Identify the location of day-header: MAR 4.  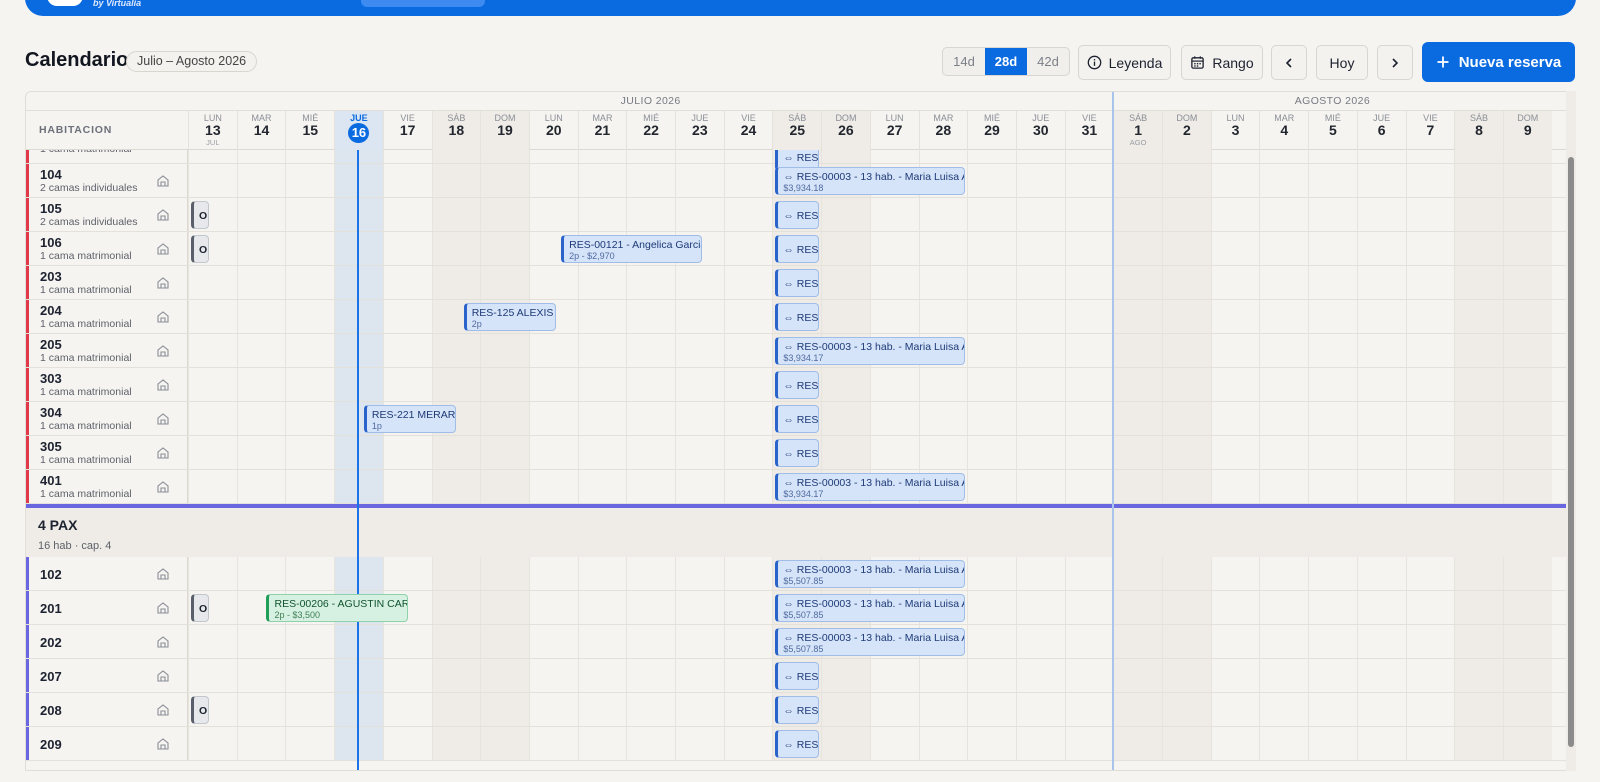
(1283, 130).